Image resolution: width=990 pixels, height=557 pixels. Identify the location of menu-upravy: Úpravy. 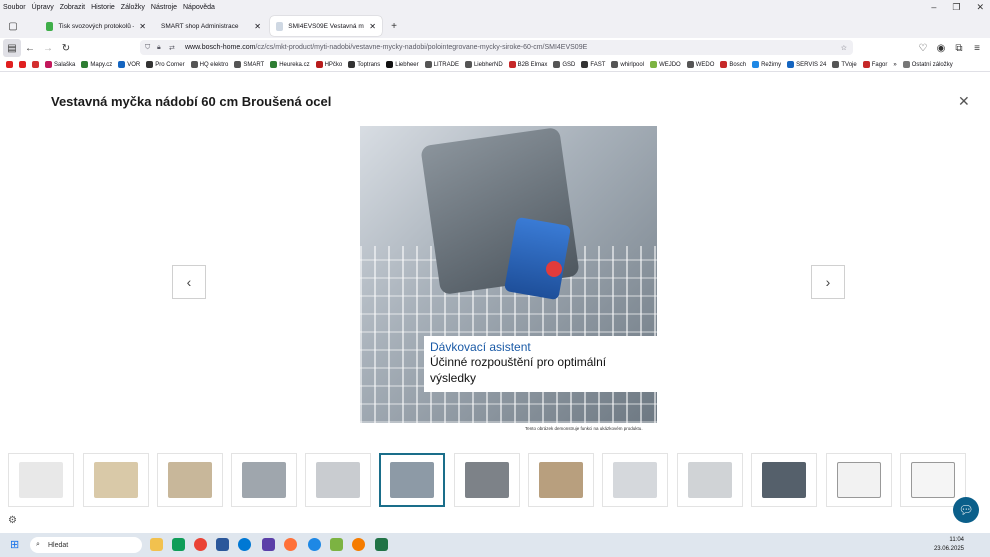
(43, 7).